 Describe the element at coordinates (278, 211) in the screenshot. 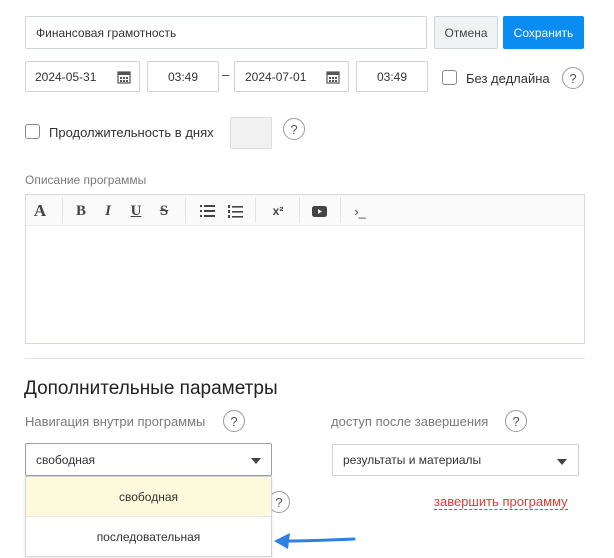

I see `superscript-icon: x²` at that location.